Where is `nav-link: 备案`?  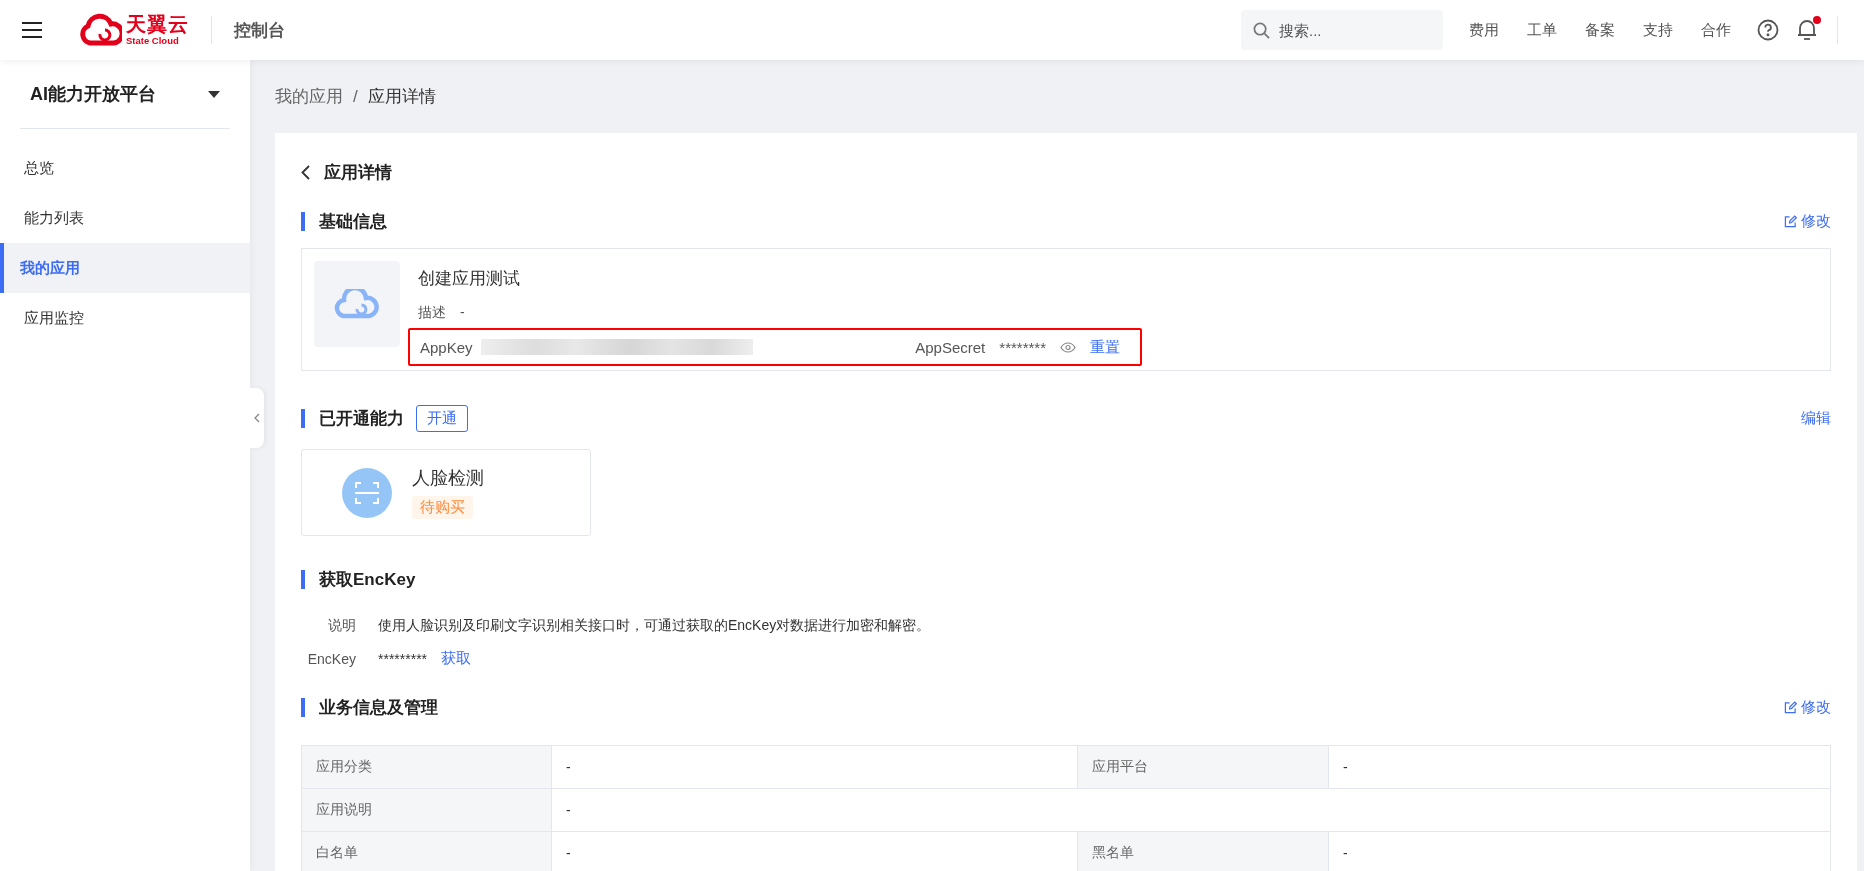 nav-link: 备案 is located at coordinates (1600, 30).